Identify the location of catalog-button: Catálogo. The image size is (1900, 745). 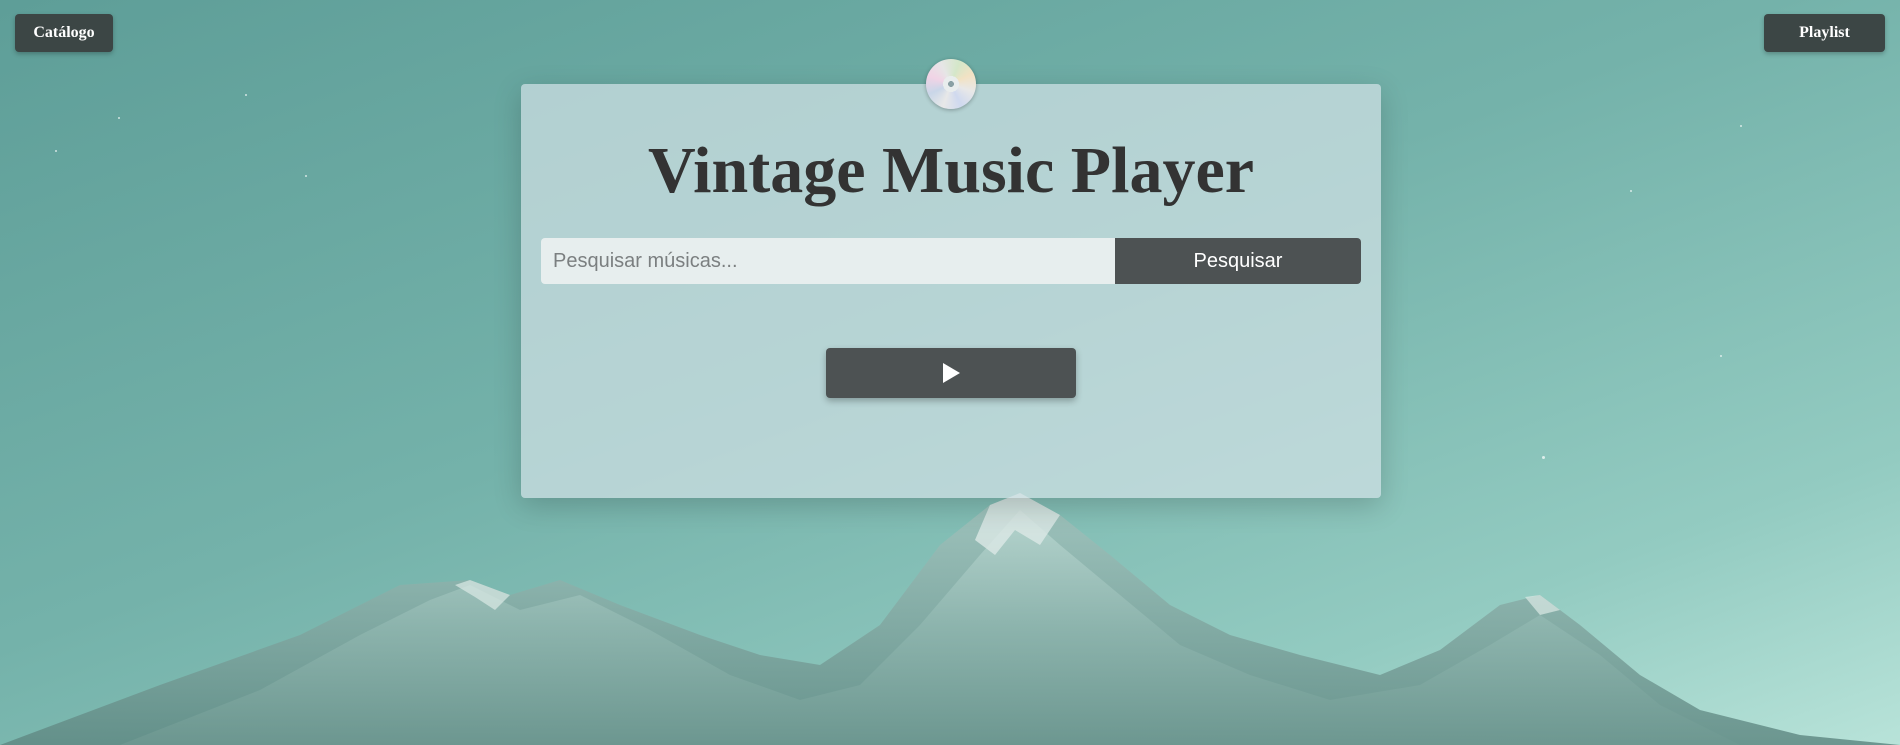
(64, 33).